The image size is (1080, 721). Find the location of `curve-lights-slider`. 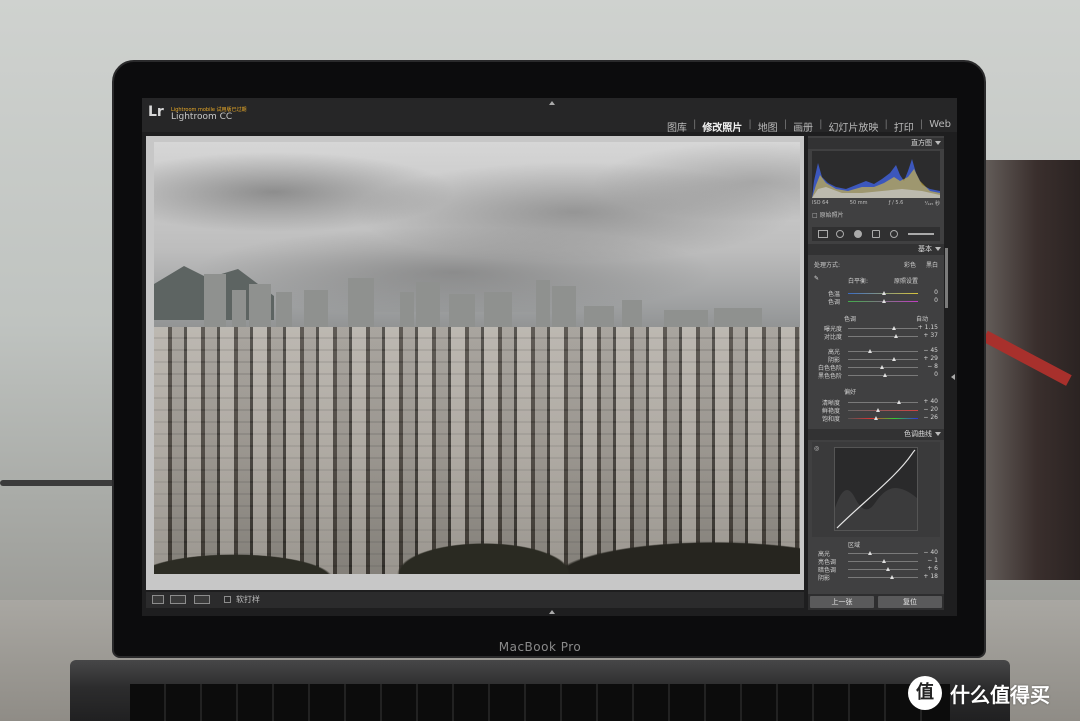

curve-lights-slider is located at coordinates (883, 561).